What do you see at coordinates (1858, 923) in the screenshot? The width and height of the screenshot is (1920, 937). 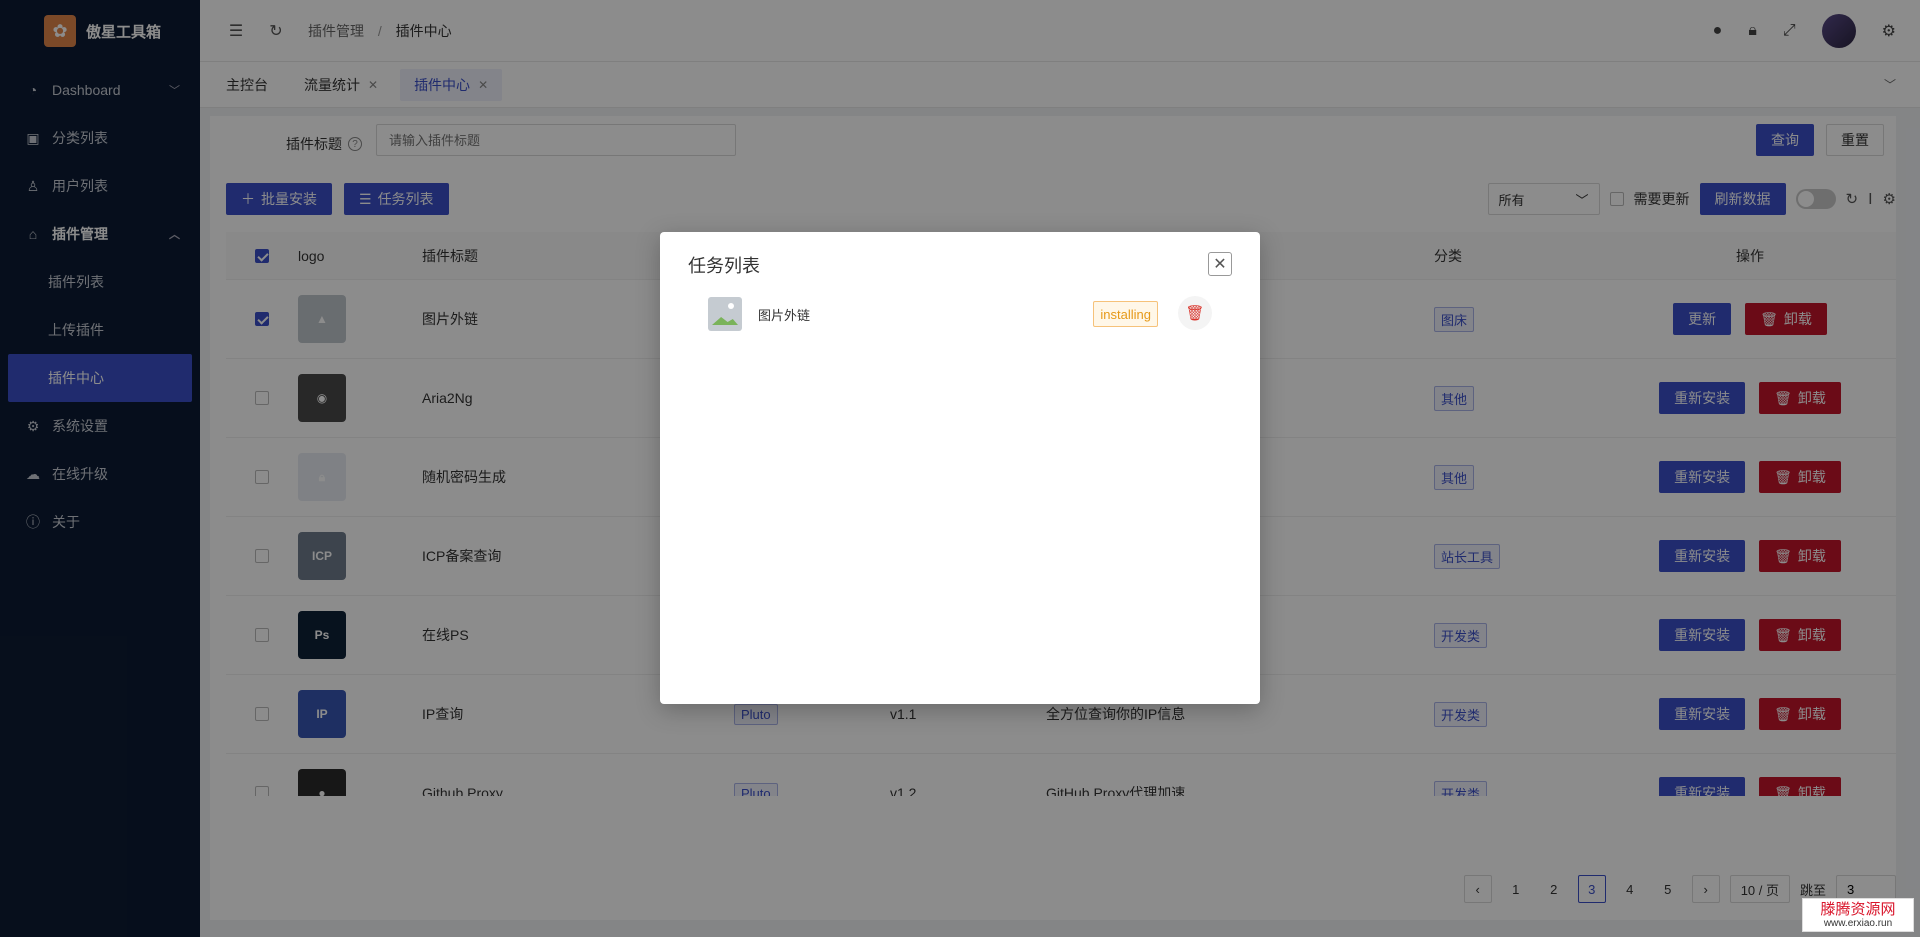 I see `watermark-line2: www.erxiao.run` at bounding box center [1858, 923].